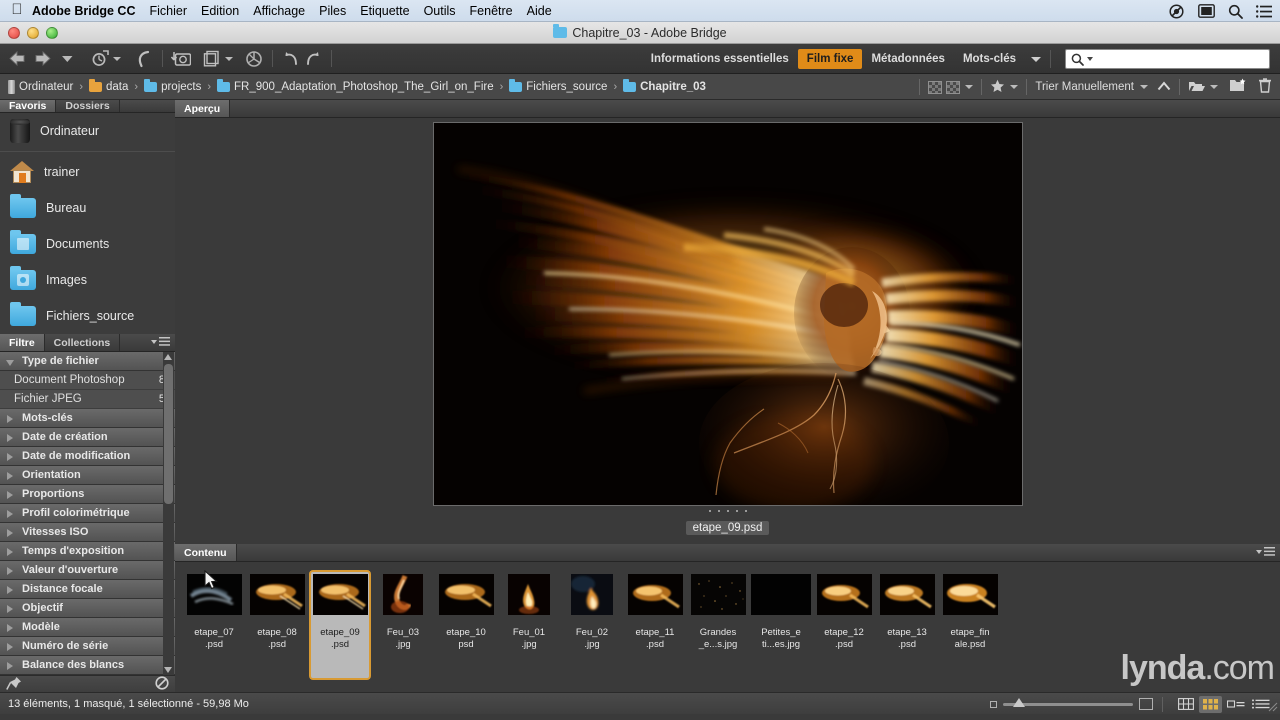 This screenshot has height=720, width=1280. I want to click on filter-group-date-de-creation: Date de création, so click(87, 437).